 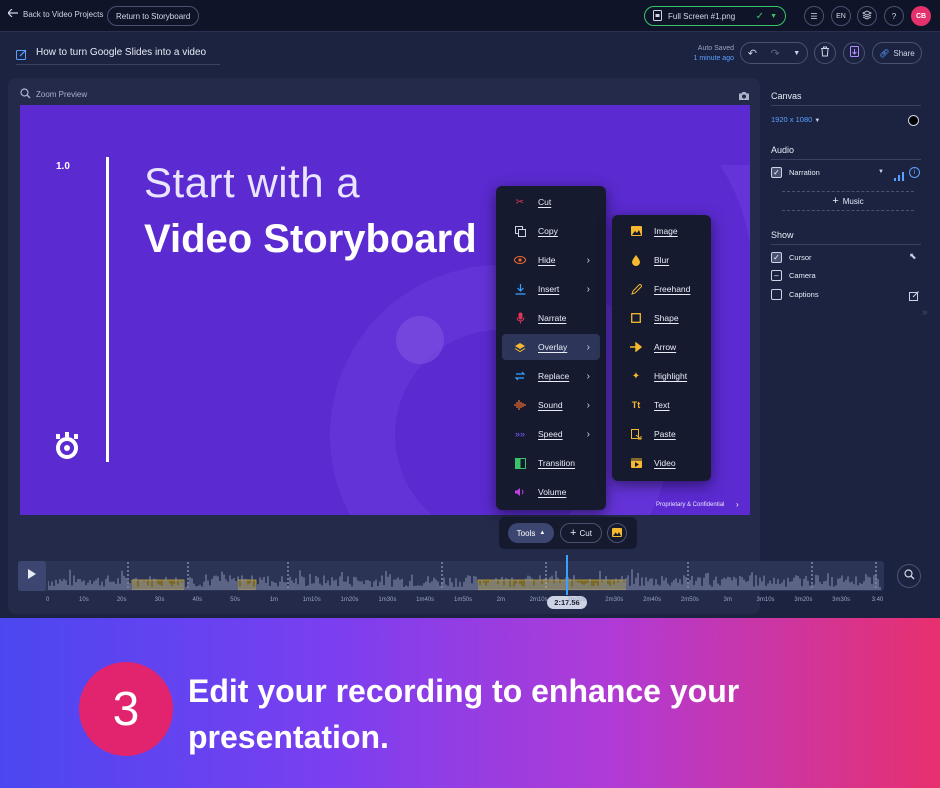 I want to click on title-underline, so click(x=118, y=64).